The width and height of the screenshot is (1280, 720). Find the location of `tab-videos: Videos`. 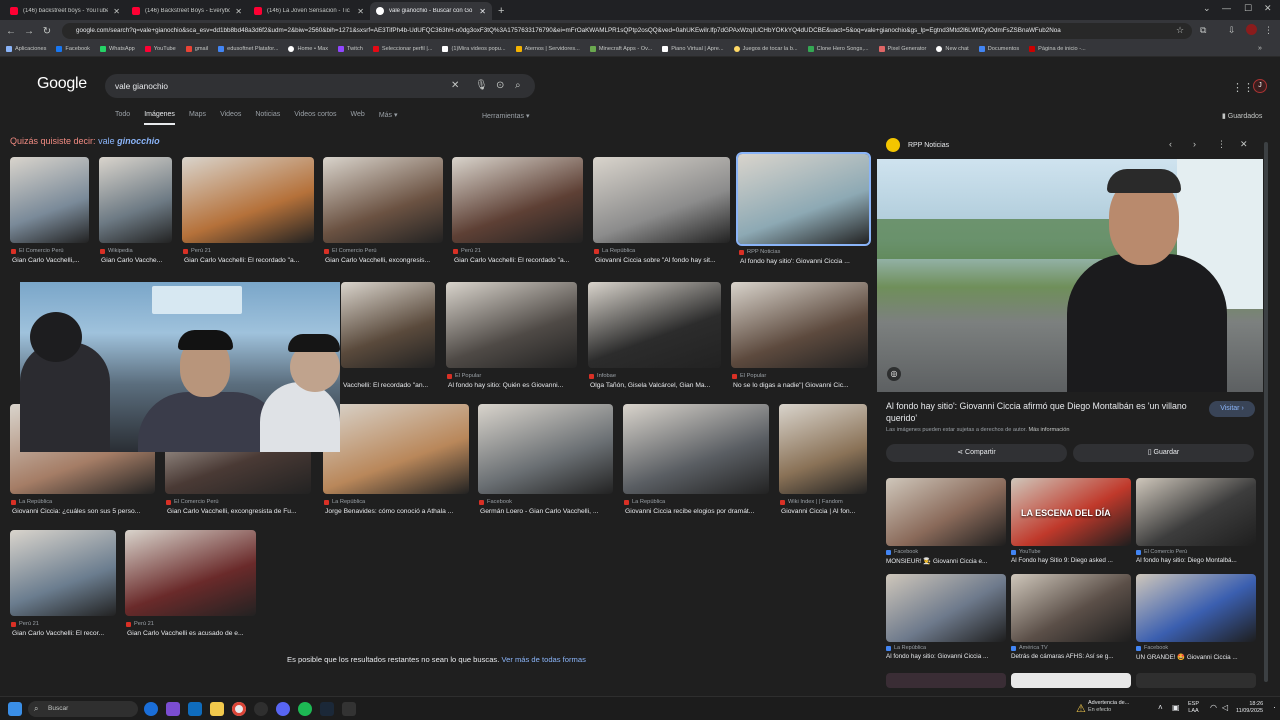

tab-videos: Videos is located at coordinates (230, 118).